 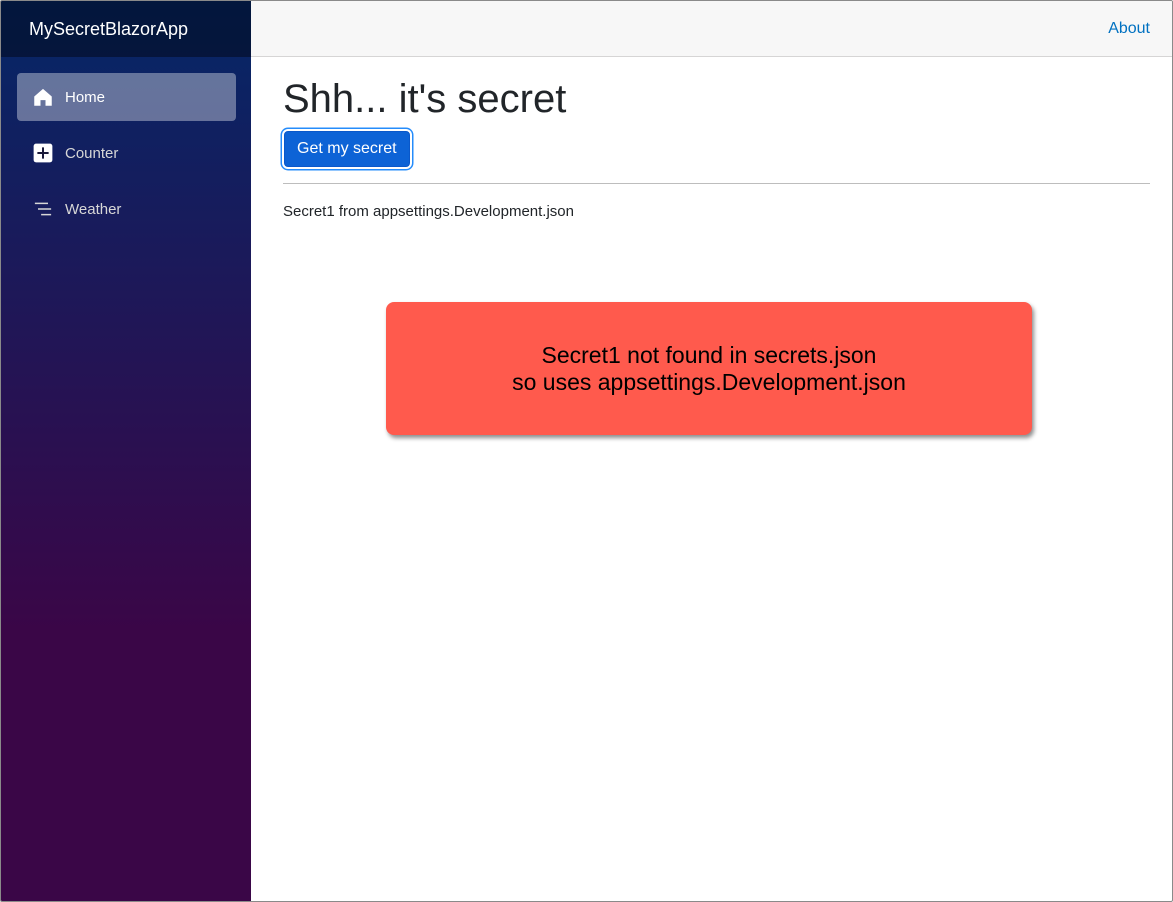 I want to click on plus-square-icon, so click(x=43, y=153).